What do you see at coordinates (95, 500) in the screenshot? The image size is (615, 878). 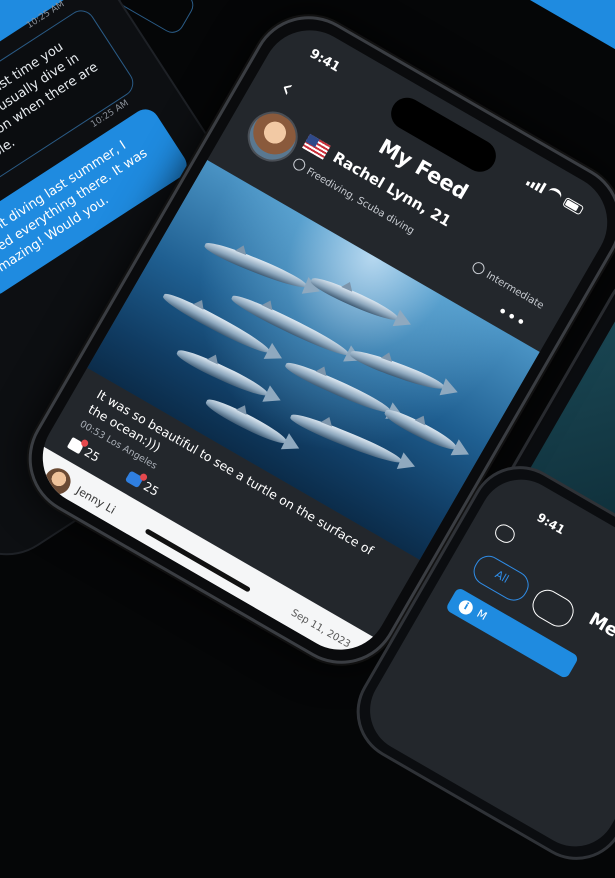 I see `commenter-name: Jenny Li` at bounding box center [95, 500].